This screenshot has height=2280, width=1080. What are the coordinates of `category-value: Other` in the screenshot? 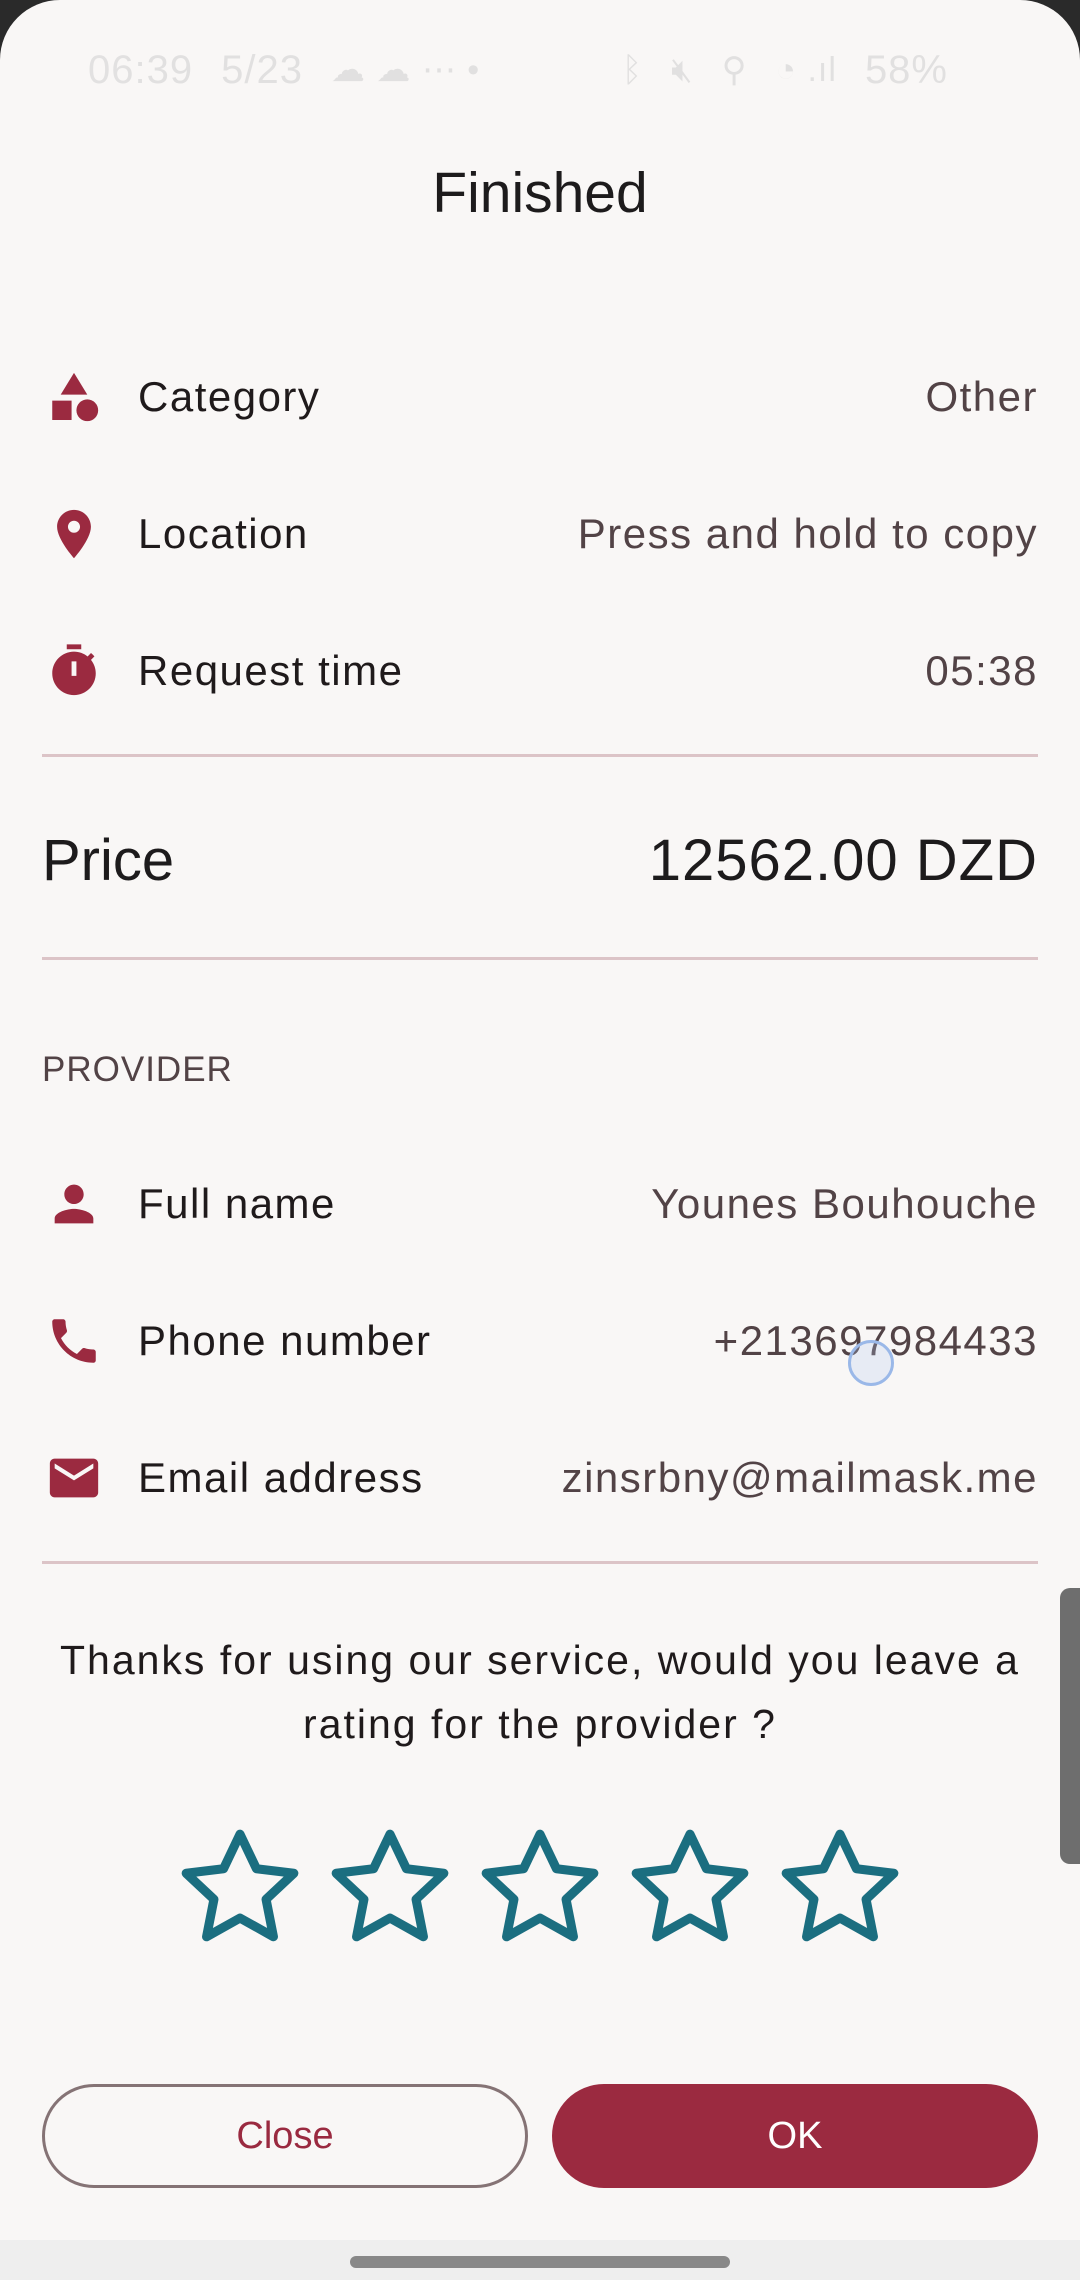 It's located at (981, 396).